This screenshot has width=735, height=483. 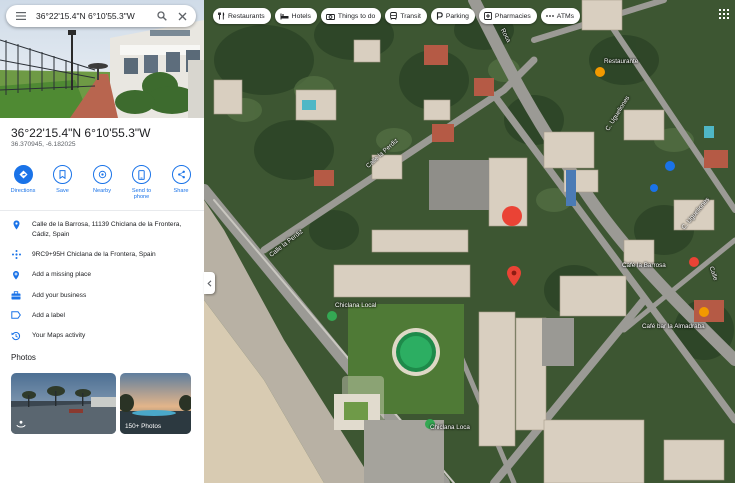 What do you see at coordinates (16, 336) in the screenshot?
I see `history-icon` at bounding box center [16, 336].